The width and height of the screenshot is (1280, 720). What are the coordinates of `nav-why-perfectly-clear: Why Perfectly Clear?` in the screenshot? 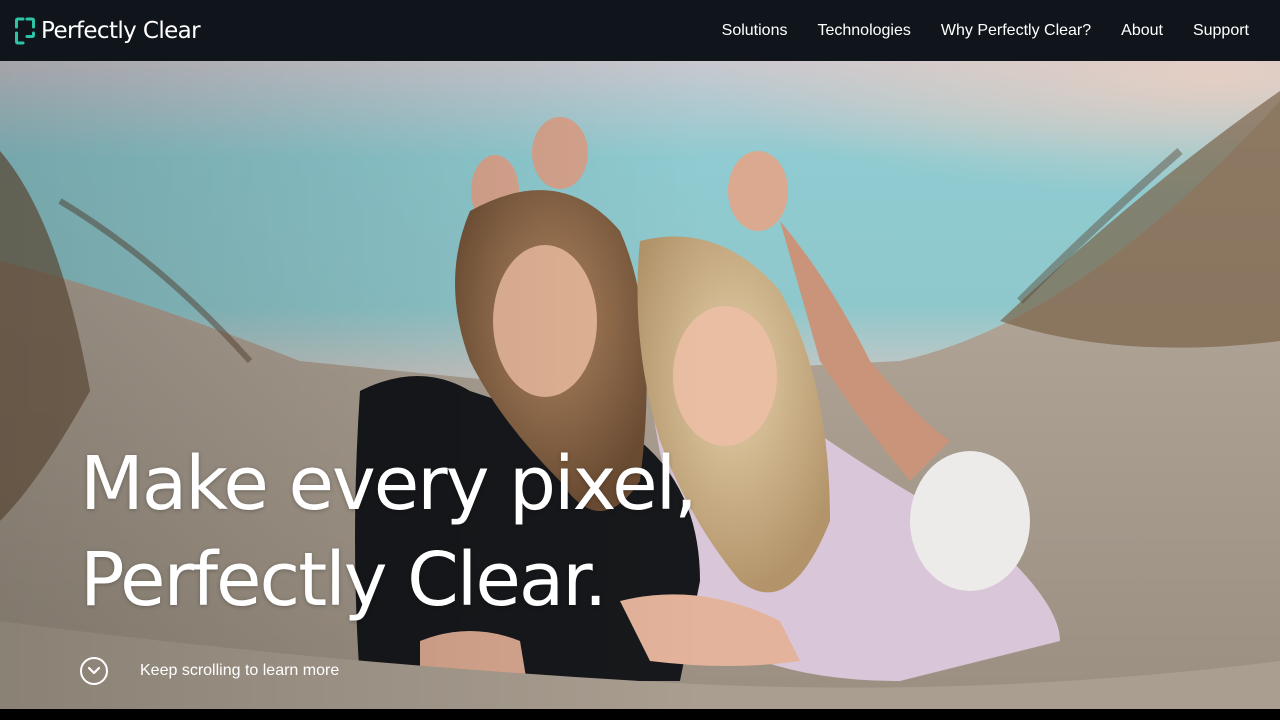 It's located at (1016, 31).